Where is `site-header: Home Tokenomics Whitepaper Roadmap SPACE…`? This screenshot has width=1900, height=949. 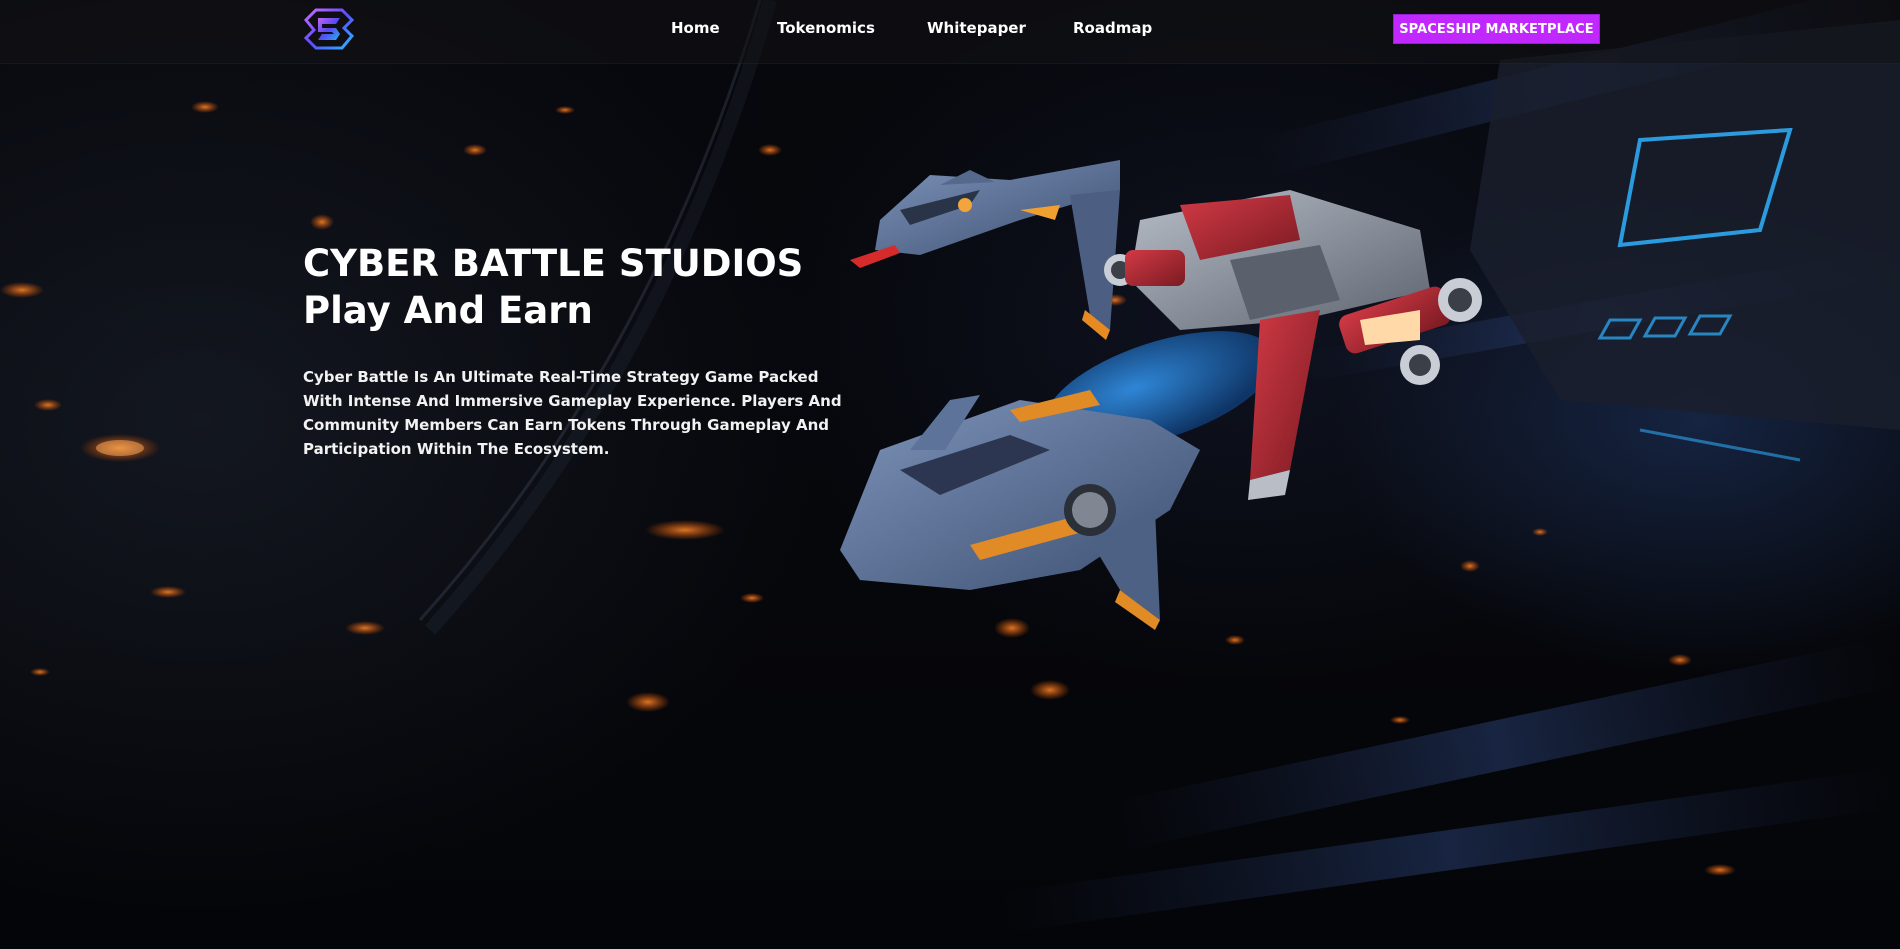 site-header: Home Tokenomics Whitepaper Roadmap SPACE… is located at coordinates (950, 32).